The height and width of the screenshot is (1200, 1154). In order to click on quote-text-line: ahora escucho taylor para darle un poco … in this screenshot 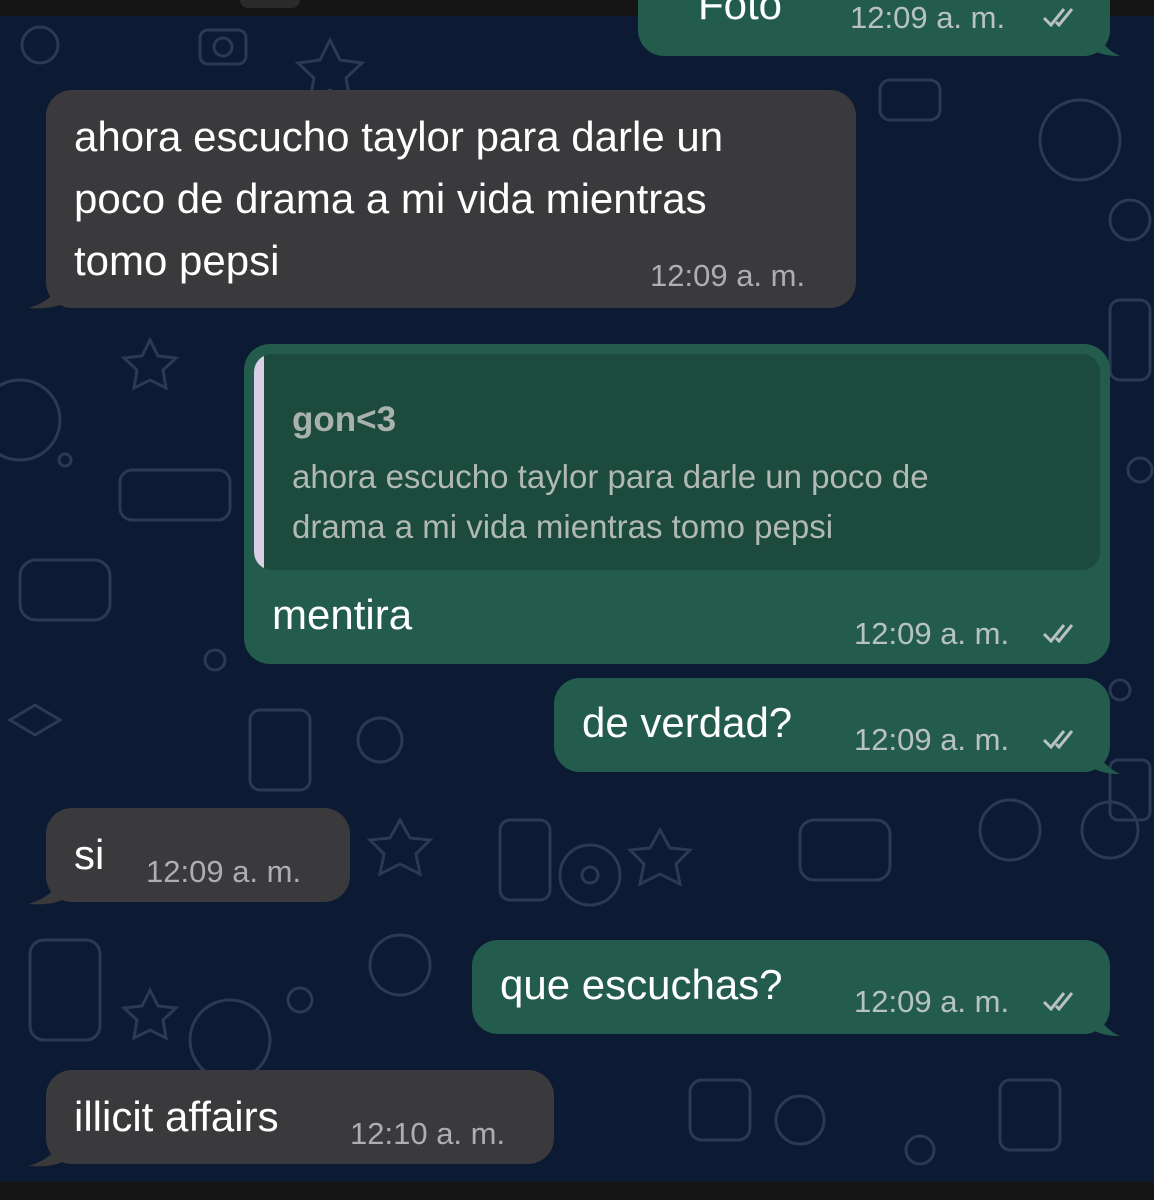, I will do `click(610, 476)`.